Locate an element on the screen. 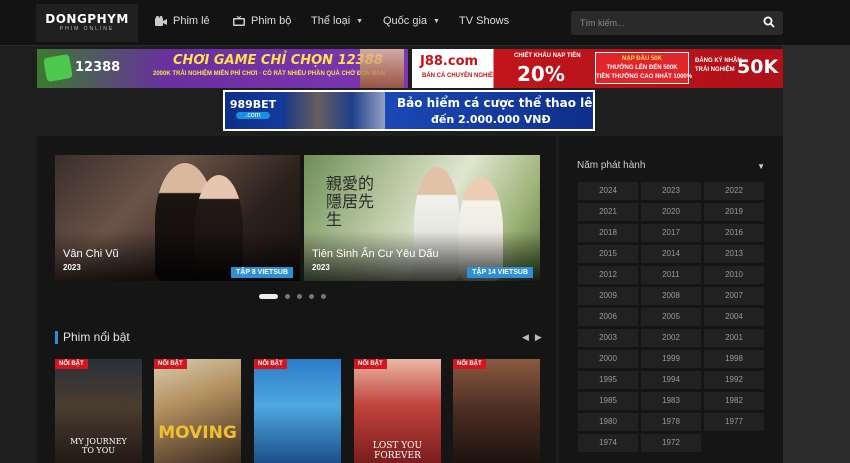 The image size is (850, 463). page-gutter is located at coordinates (816, 254).